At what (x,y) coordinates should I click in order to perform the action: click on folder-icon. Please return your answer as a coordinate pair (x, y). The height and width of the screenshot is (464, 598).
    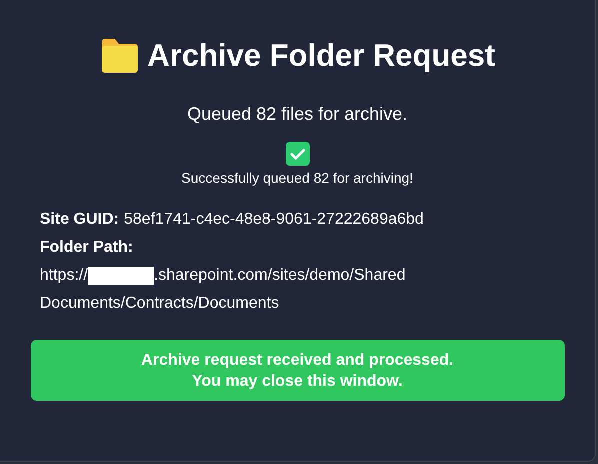
    Looking at the image, I should click on (120, 56).